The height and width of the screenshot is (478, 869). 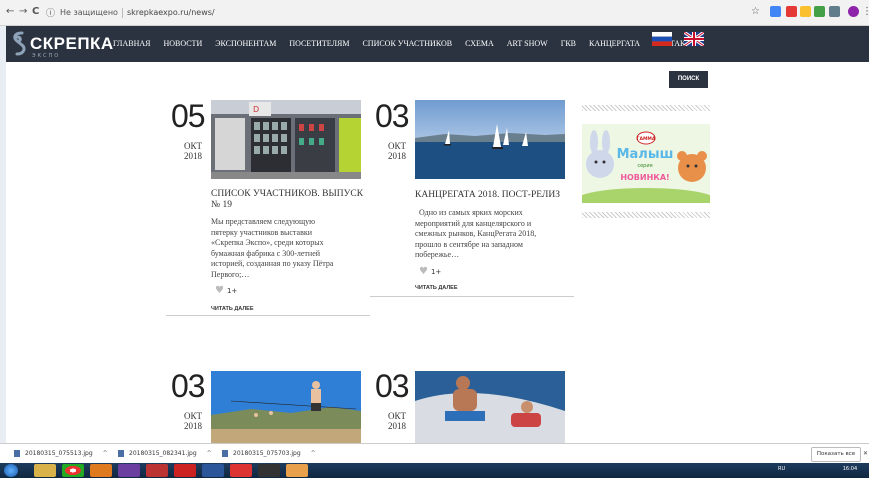 What do you see at coordinates (291, 200) in the screenshot?
I see `post-title-link: СПИСОК УЧАСТНИКОВ. ВЫПУСК № 19` at bounding box center [291, 200].